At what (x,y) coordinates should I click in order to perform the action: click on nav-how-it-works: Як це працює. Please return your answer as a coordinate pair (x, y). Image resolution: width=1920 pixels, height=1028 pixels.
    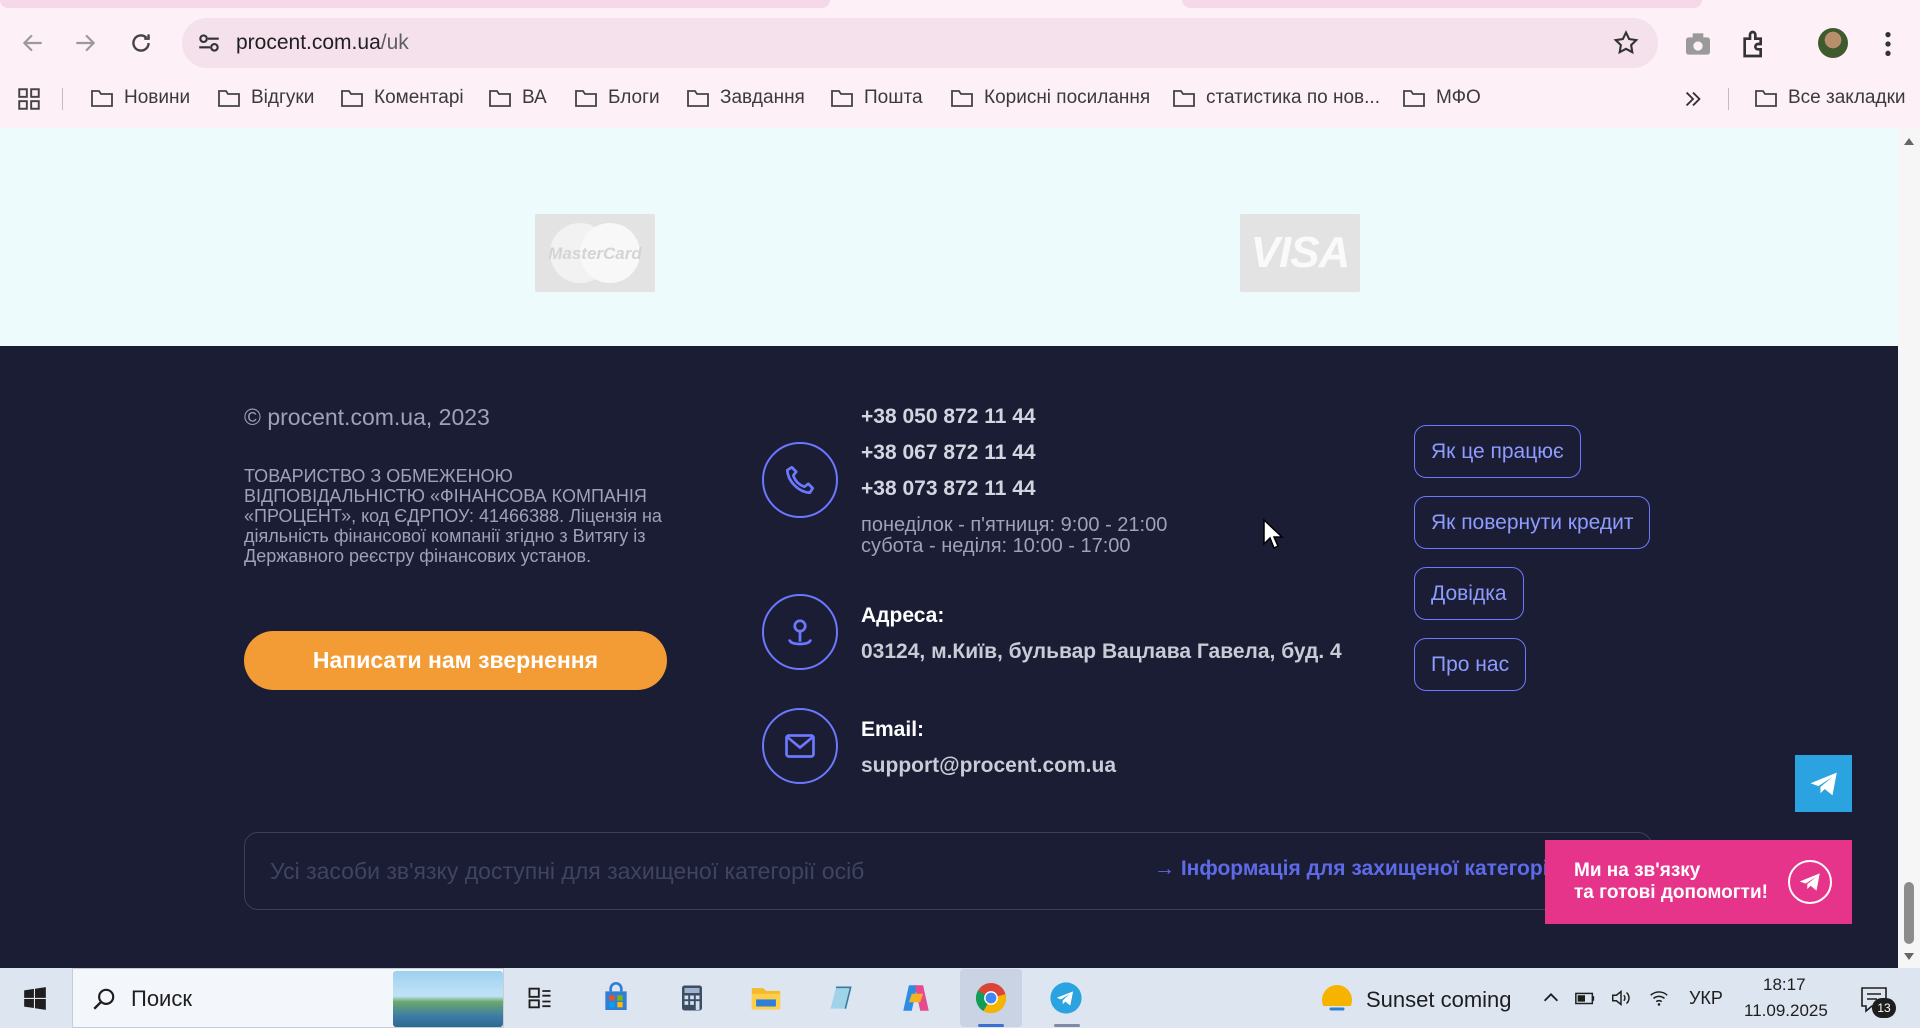
    Looking at the image, I should click on (1497, 451).